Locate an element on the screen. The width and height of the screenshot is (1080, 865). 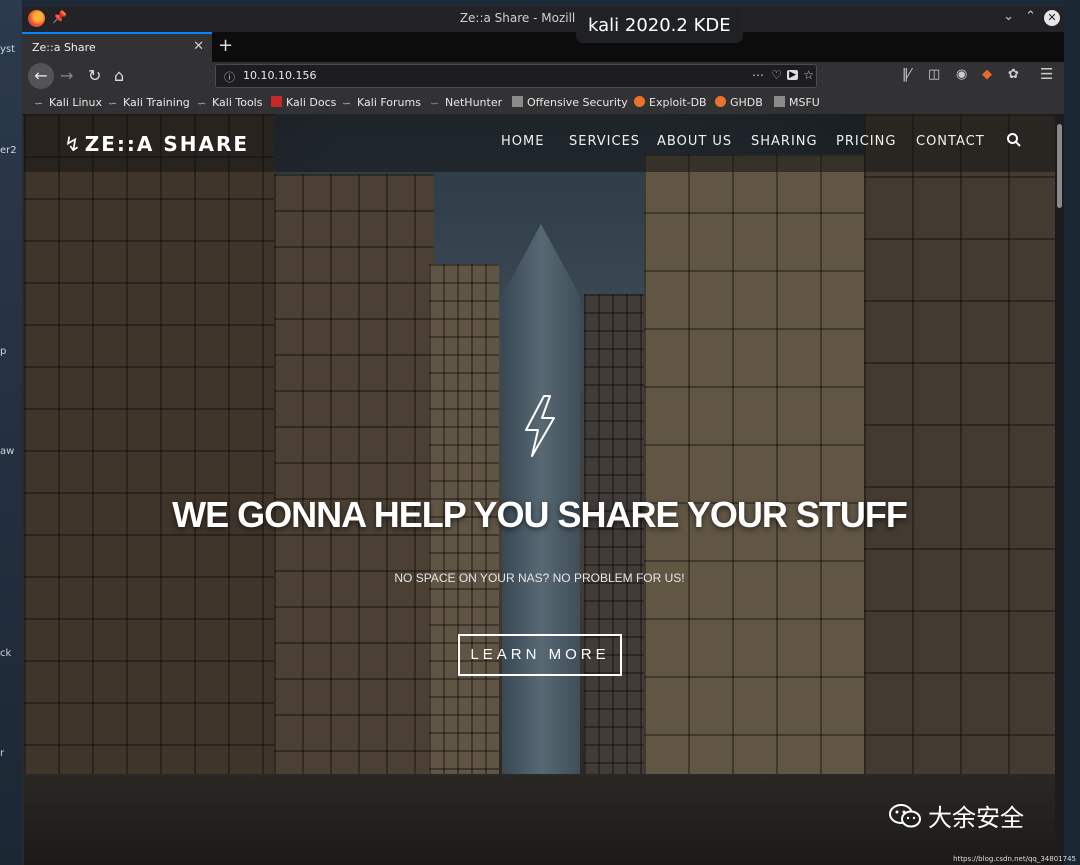
learn-more-button: LEARN MORE is located at coordinates (540, 655).